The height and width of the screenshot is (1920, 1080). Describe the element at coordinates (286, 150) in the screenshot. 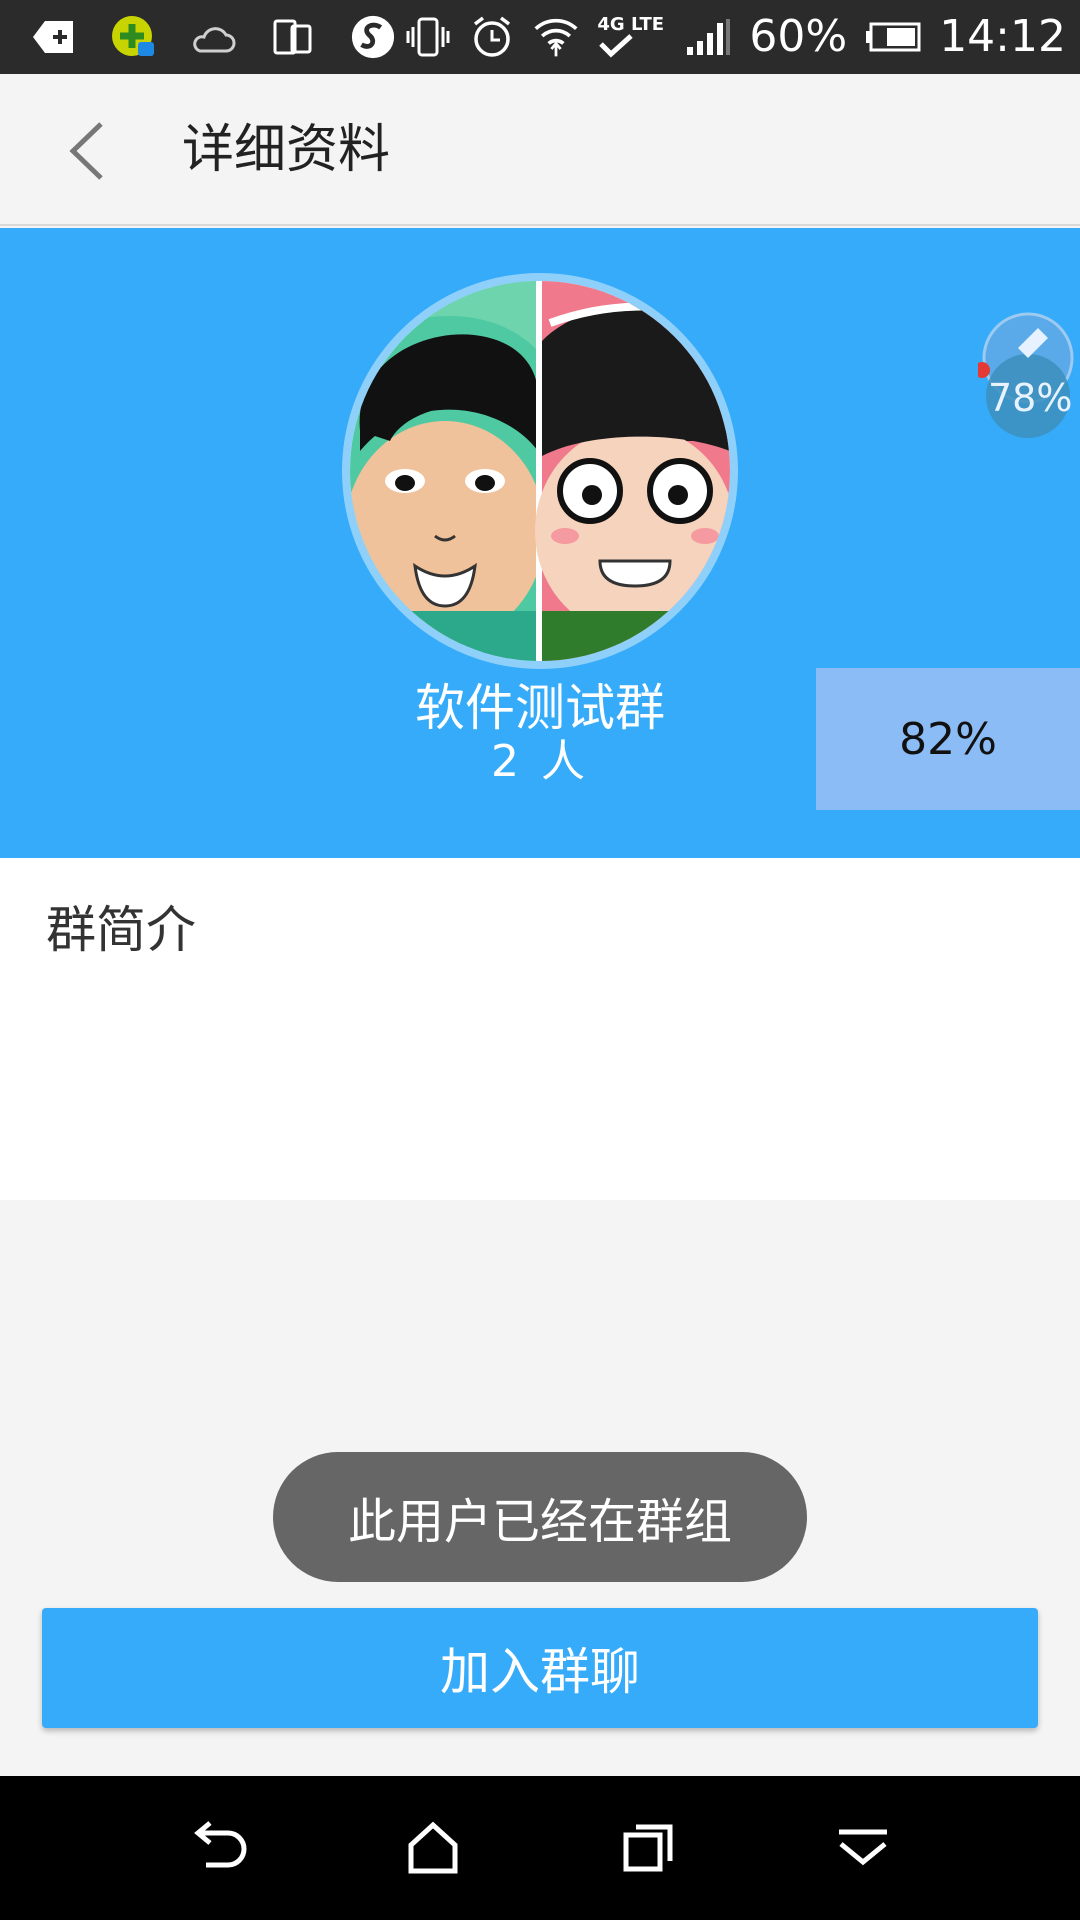

I see `page-title: 详细资料` at that location.